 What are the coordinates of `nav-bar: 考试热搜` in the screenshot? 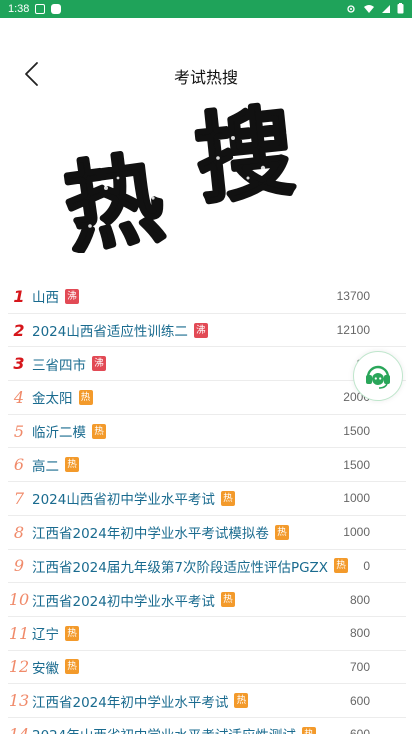 It's located at (206, 74).